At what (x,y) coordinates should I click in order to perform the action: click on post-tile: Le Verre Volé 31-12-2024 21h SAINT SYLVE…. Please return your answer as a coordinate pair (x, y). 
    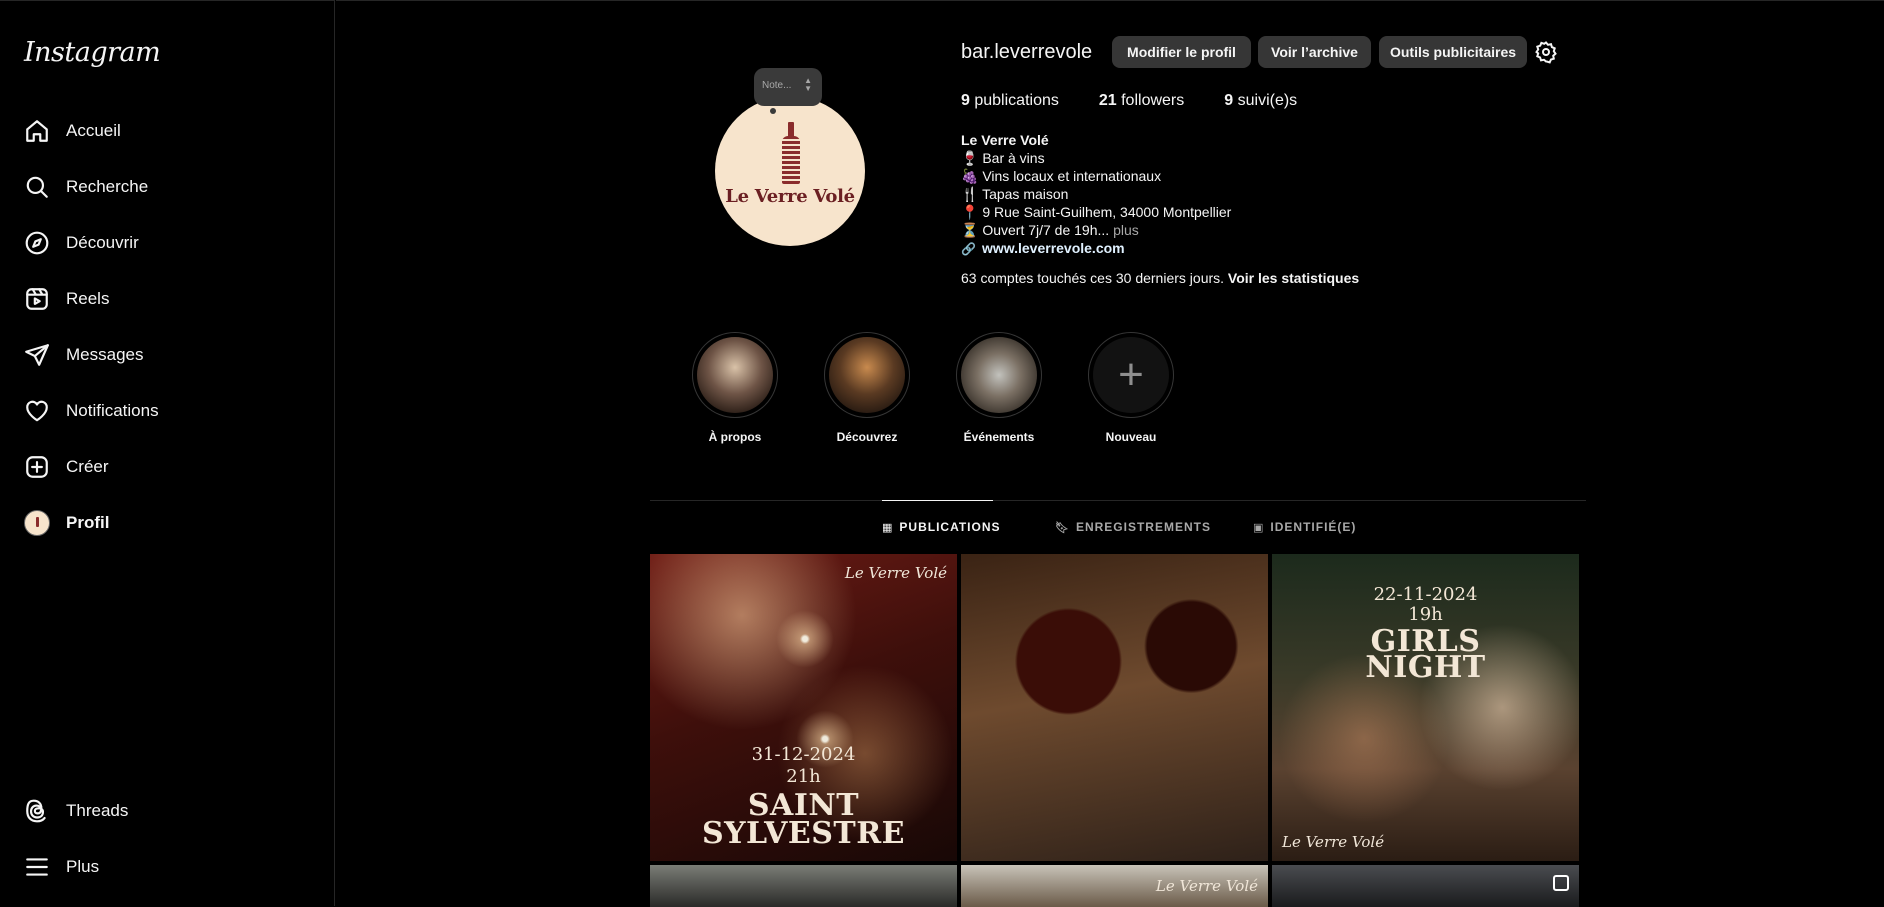
    Looking at the image, I should click on (803, 707).